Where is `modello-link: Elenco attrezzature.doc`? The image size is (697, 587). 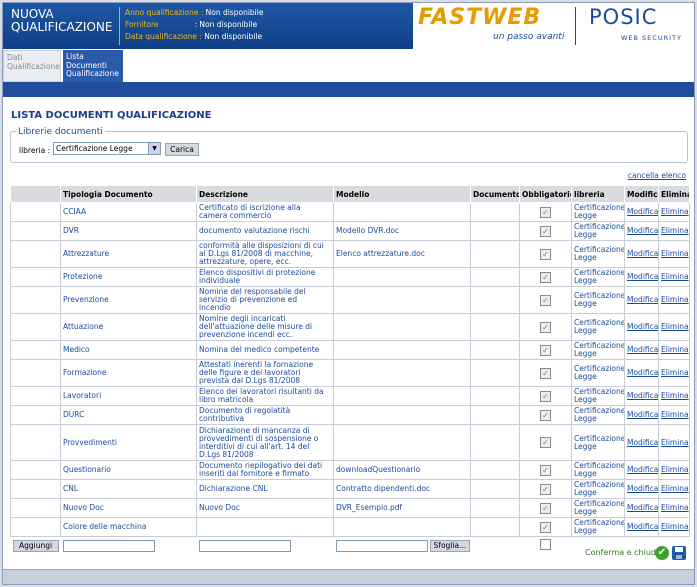 modello-link: Elenco attrezzature.doc is located at coordinates (402, 254).